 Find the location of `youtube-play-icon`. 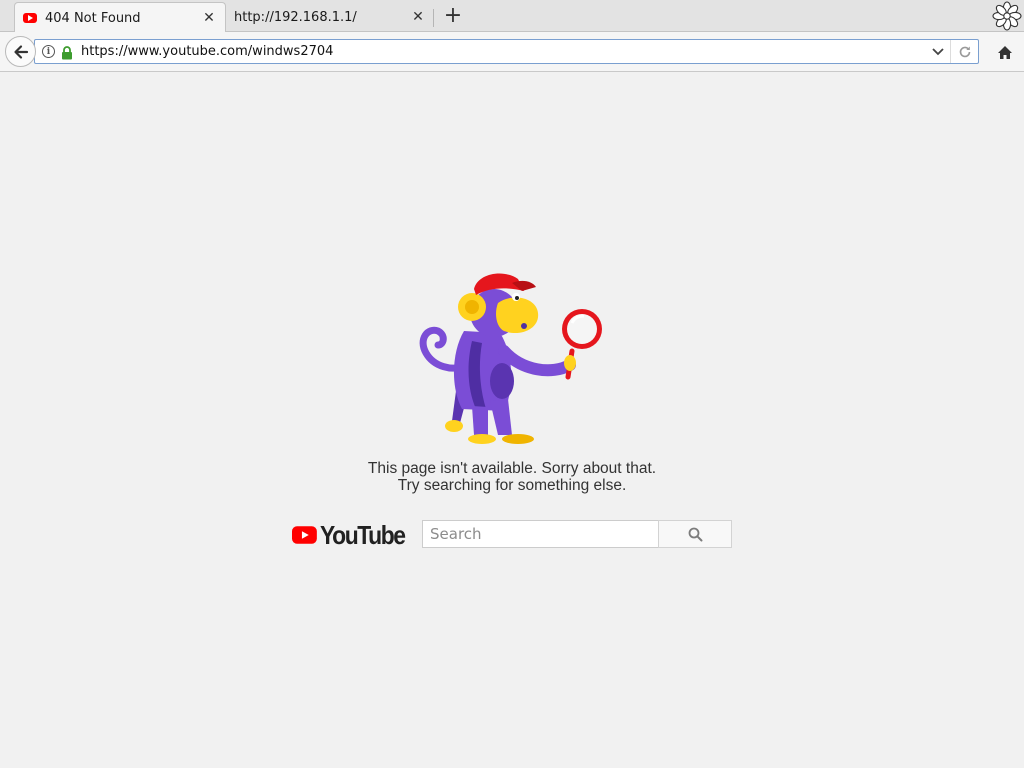

youtube-play-icon is located at coordinates (304, 535).